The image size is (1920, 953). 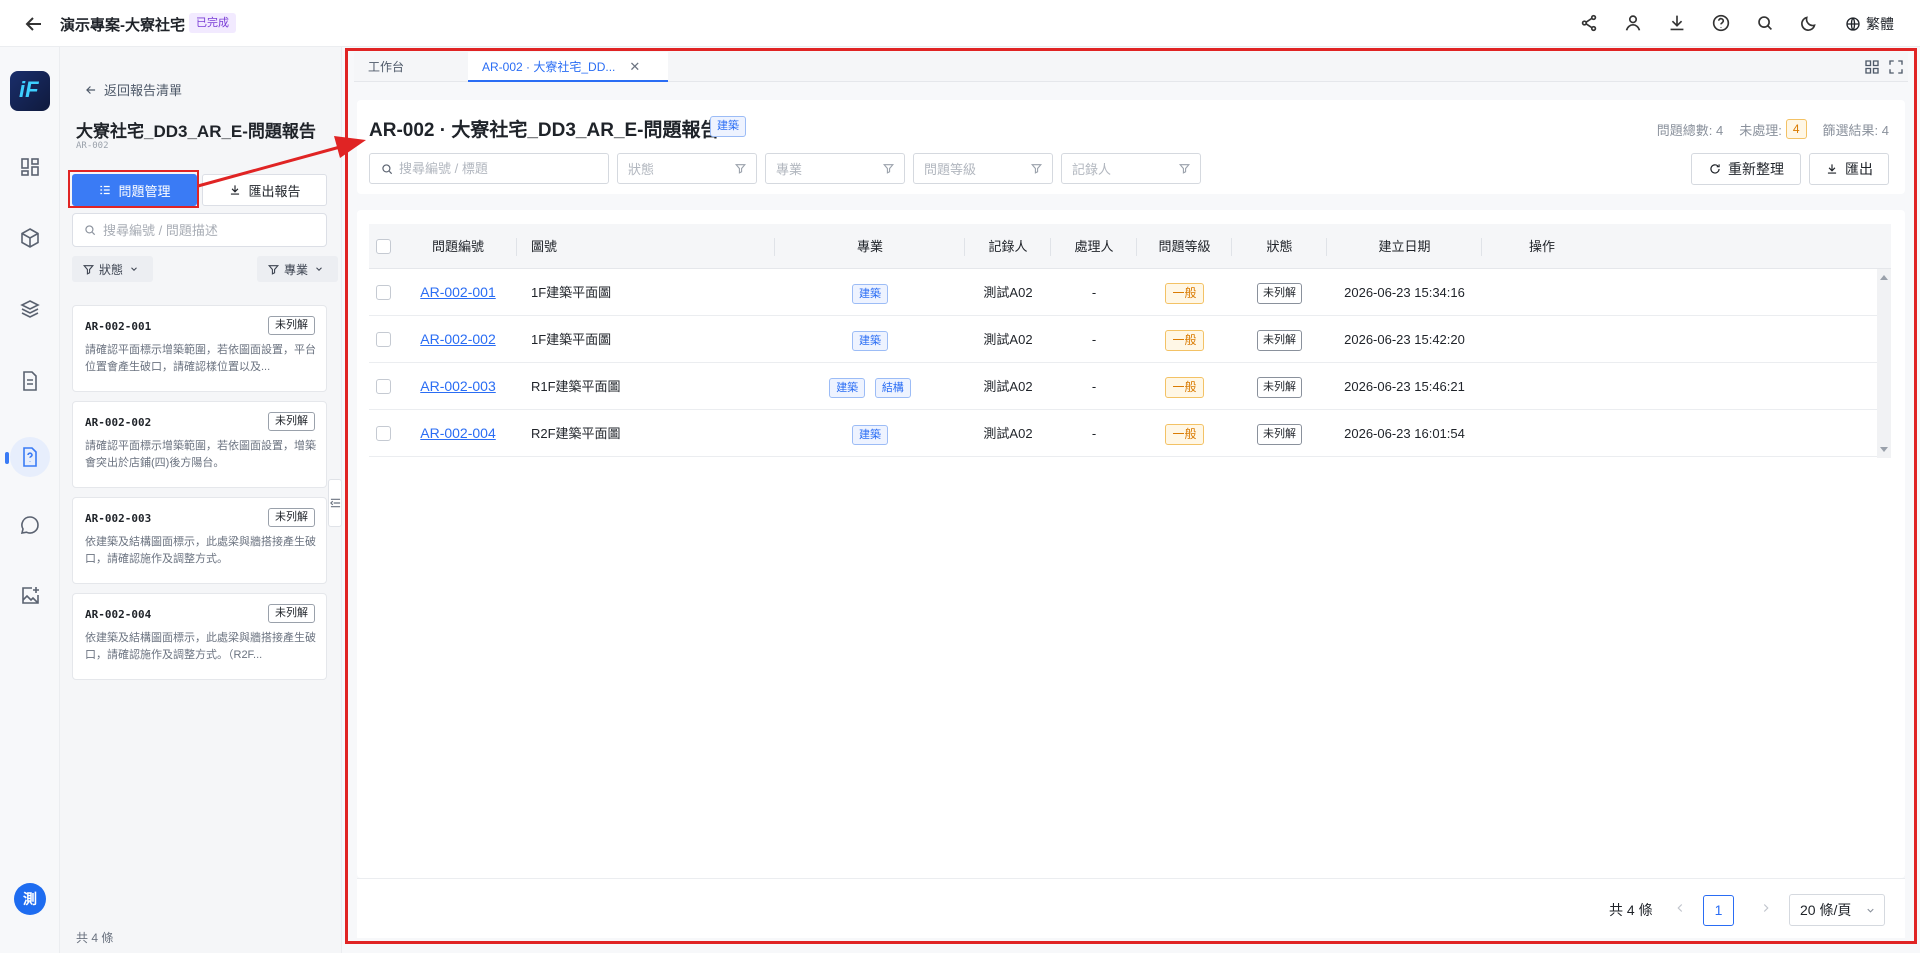 I want to click on column-header: 問題編號, so click(x=458, y=246).